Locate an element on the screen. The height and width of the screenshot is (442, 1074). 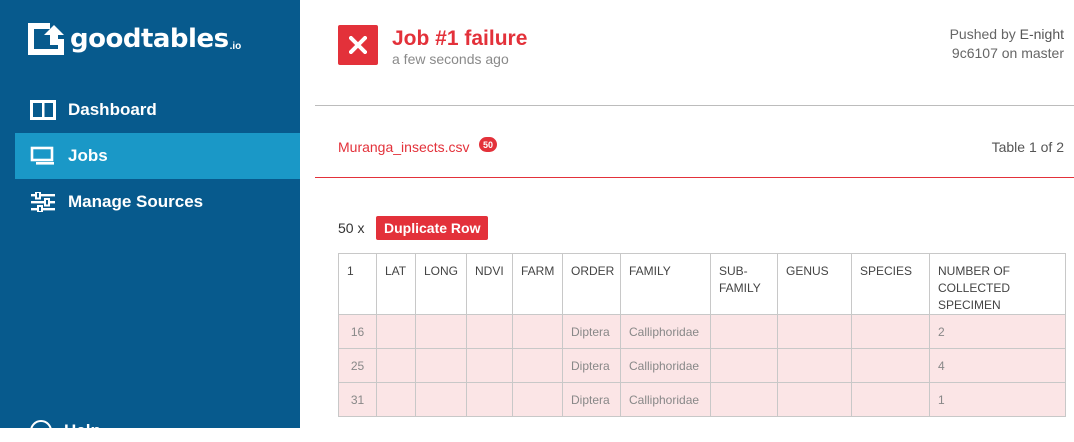
column-header: 1 is located at coordinates (357, 284).